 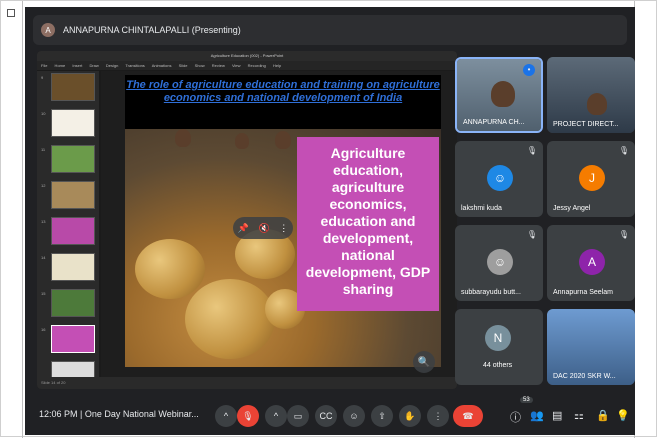 What do you see at coordinates (298, 416) in the screenshot?
I see `camera-toggle-button: ▭` at bounding box center [298, 416].